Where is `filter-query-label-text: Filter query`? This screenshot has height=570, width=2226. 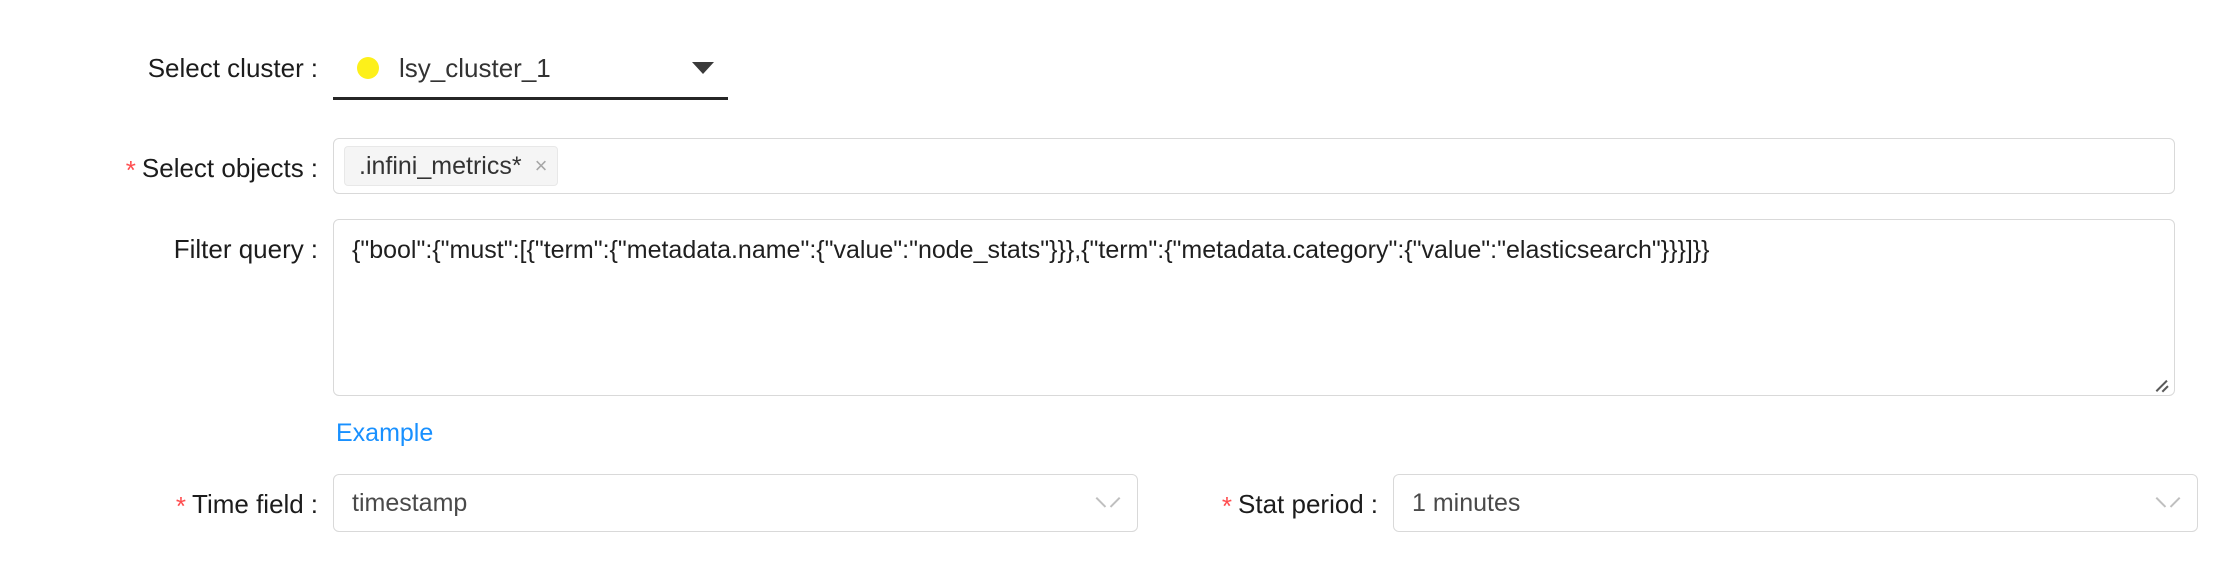
filter-query-label-text: Filter query is located at coordinates (238, 249).